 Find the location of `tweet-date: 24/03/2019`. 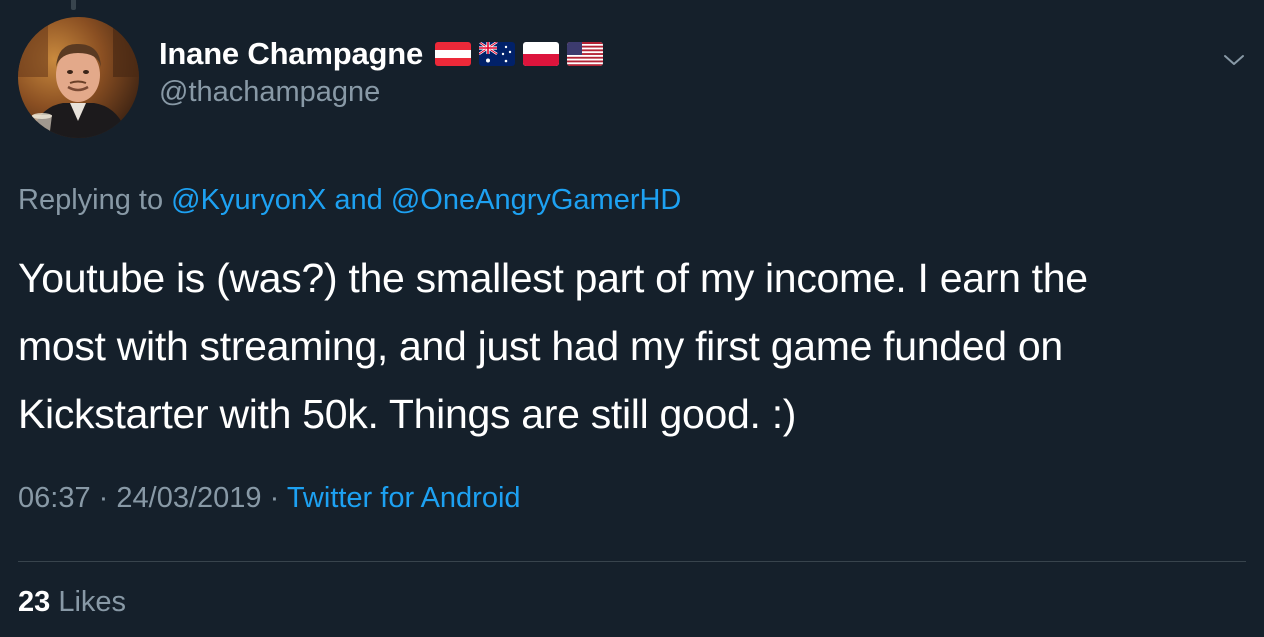

tweet-date: 24/03/2019 is located at coordinates (188, 498).